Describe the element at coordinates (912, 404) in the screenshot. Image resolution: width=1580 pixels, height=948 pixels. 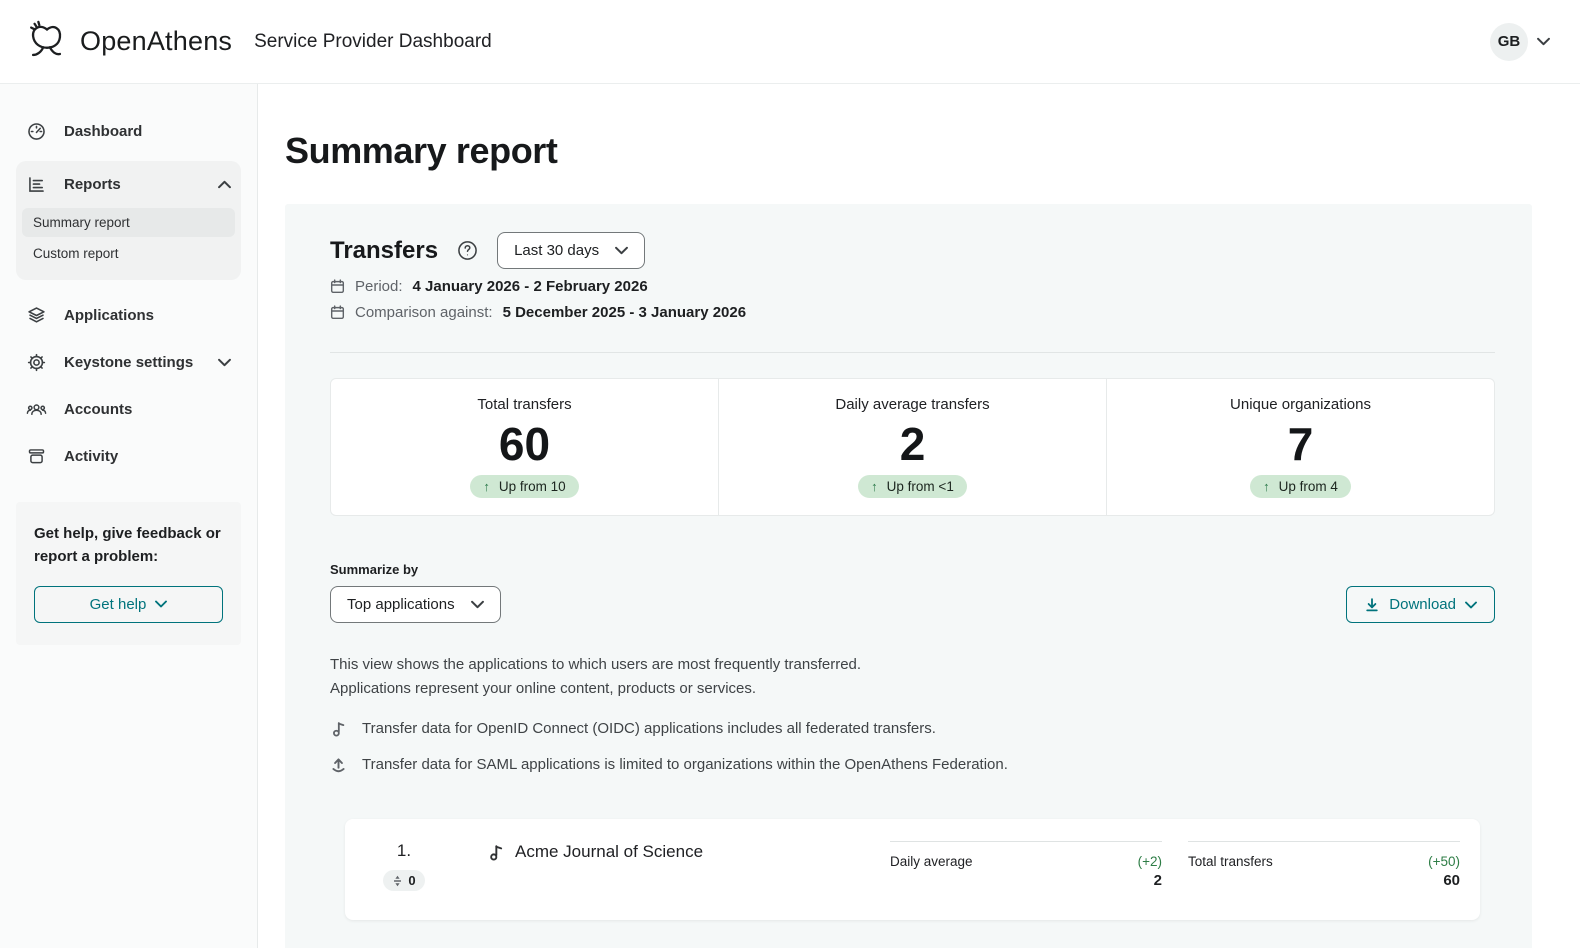
I see `stat-label: Daily average transfers` at that location.